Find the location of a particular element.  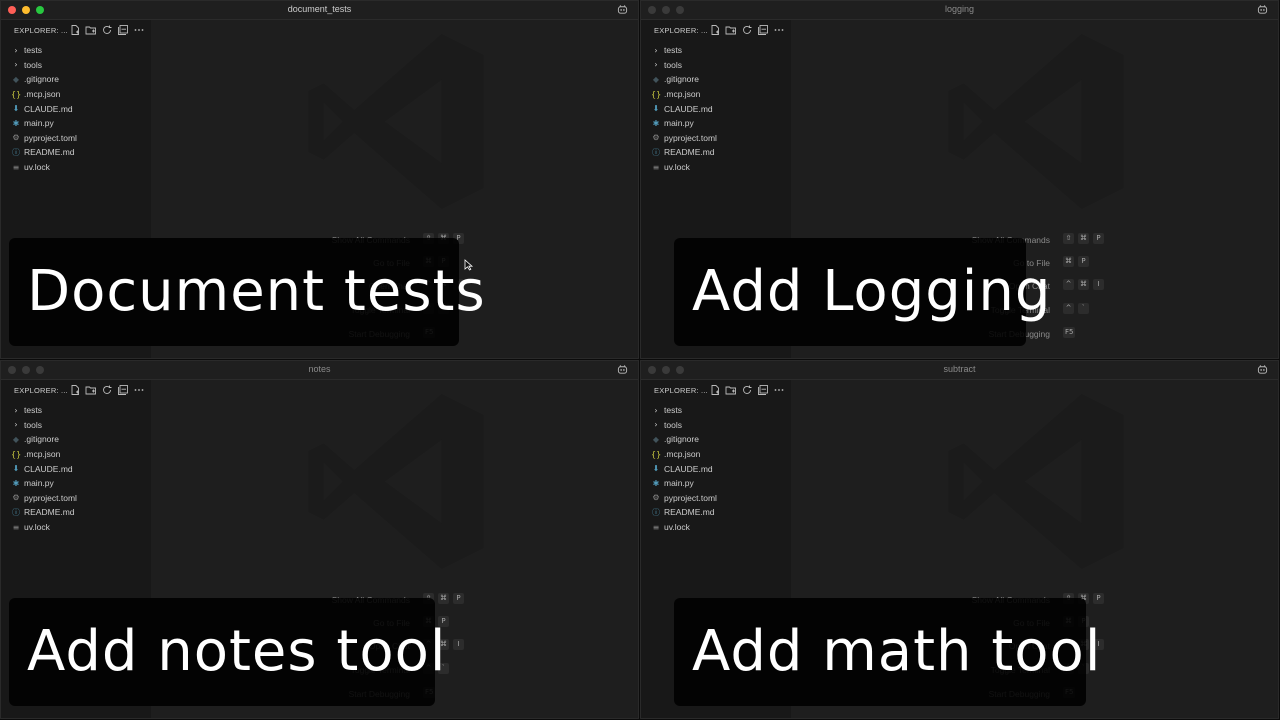

lines-icon: ≡ is located at coordinates (16, 527).